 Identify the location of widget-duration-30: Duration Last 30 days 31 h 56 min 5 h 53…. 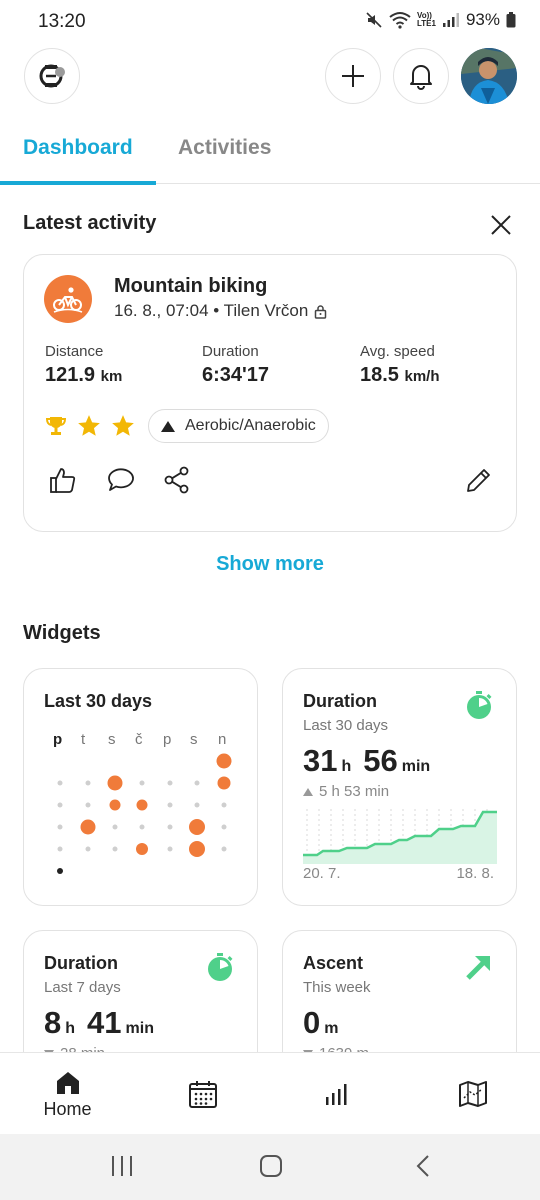
(399, 787).